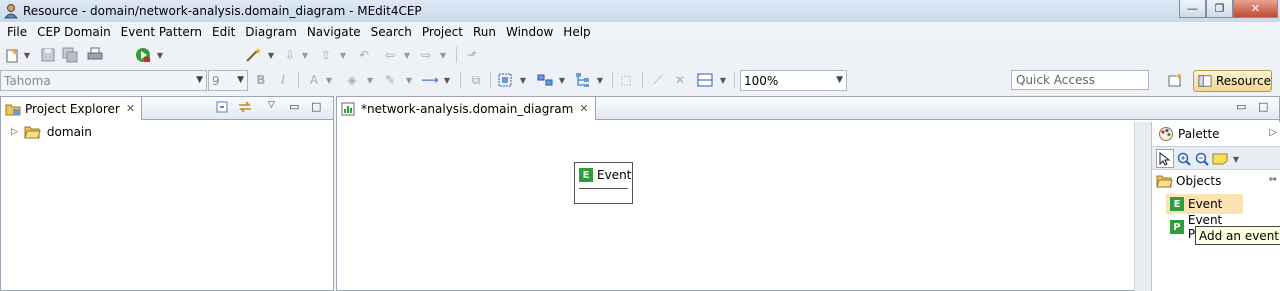 The width and height of the screenshot is (1280, 291). Describe the element at coordinates (161, 32) in the screenshot. I see `menu-event-pattern: Event Pattern` at that location.